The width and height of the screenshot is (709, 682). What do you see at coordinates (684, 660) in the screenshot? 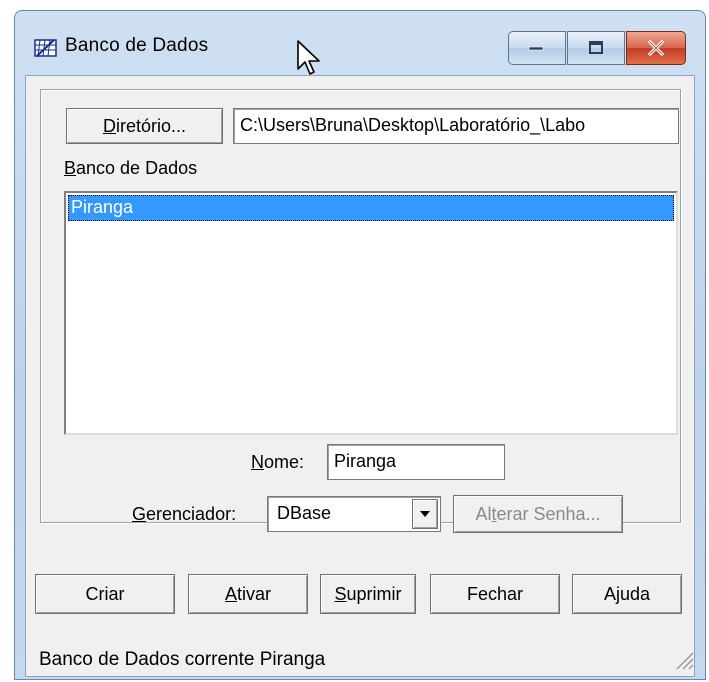
I see `resize-grip-icon` at bounding box center [684, 660].